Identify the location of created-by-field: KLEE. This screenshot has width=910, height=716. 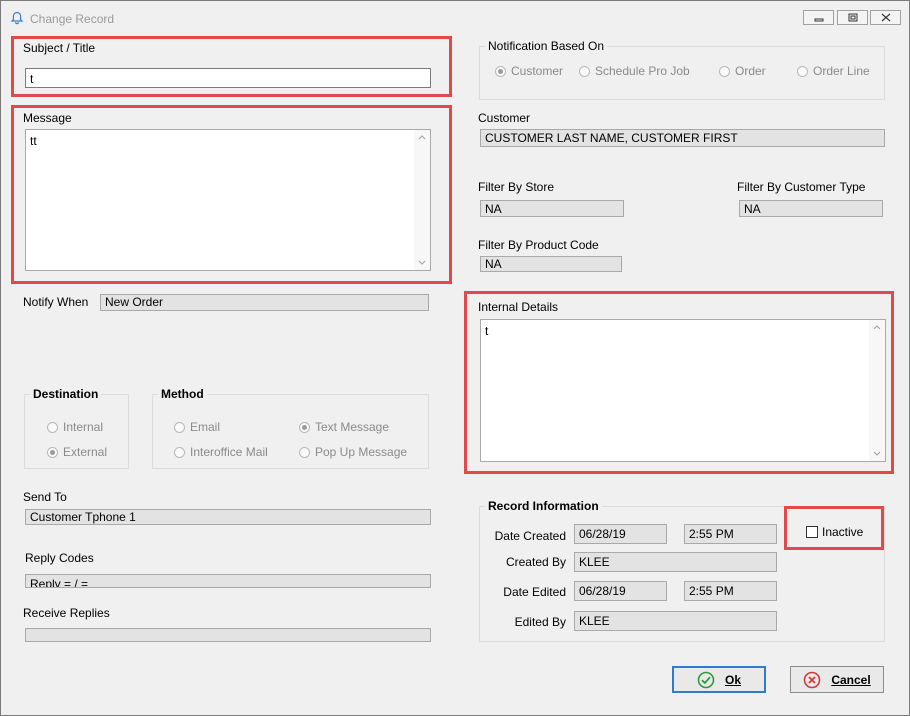
(675, 562).